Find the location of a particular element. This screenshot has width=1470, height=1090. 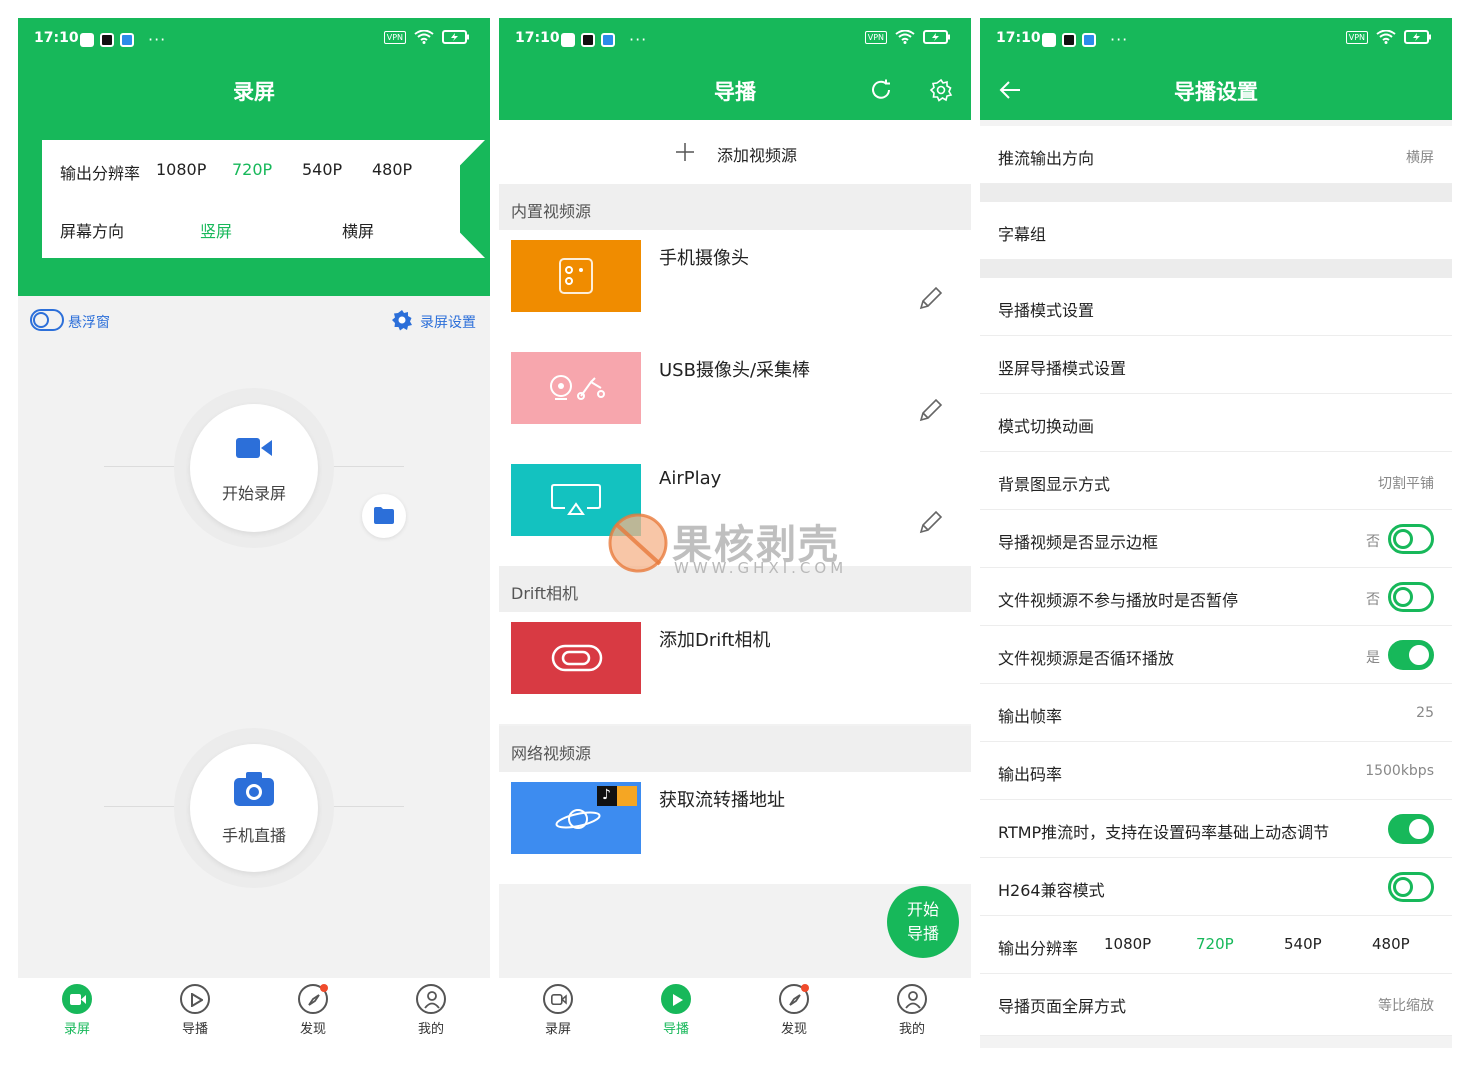

source-row-network: ♪ 获取流转播地址 is located at coordinates (735, 828).